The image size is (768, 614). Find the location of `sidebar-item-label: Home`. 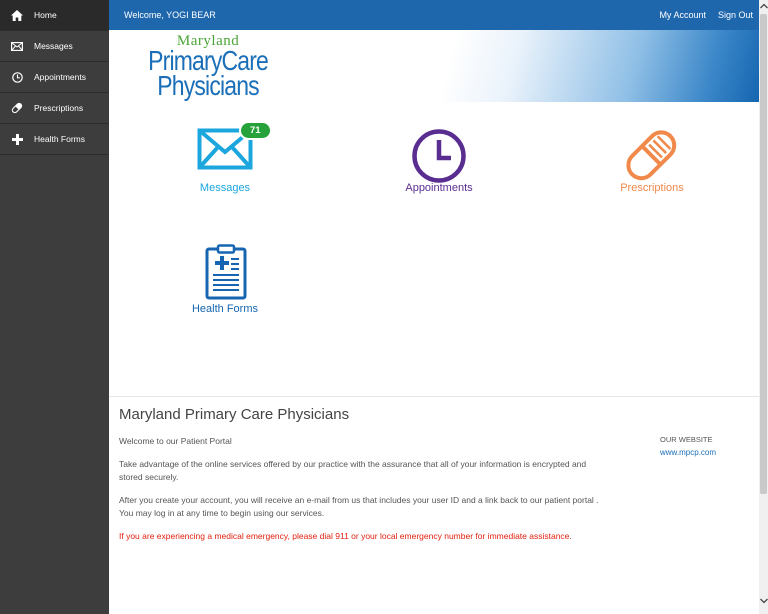

sidebar-item-label: Home is located at coordinates (45, 15).